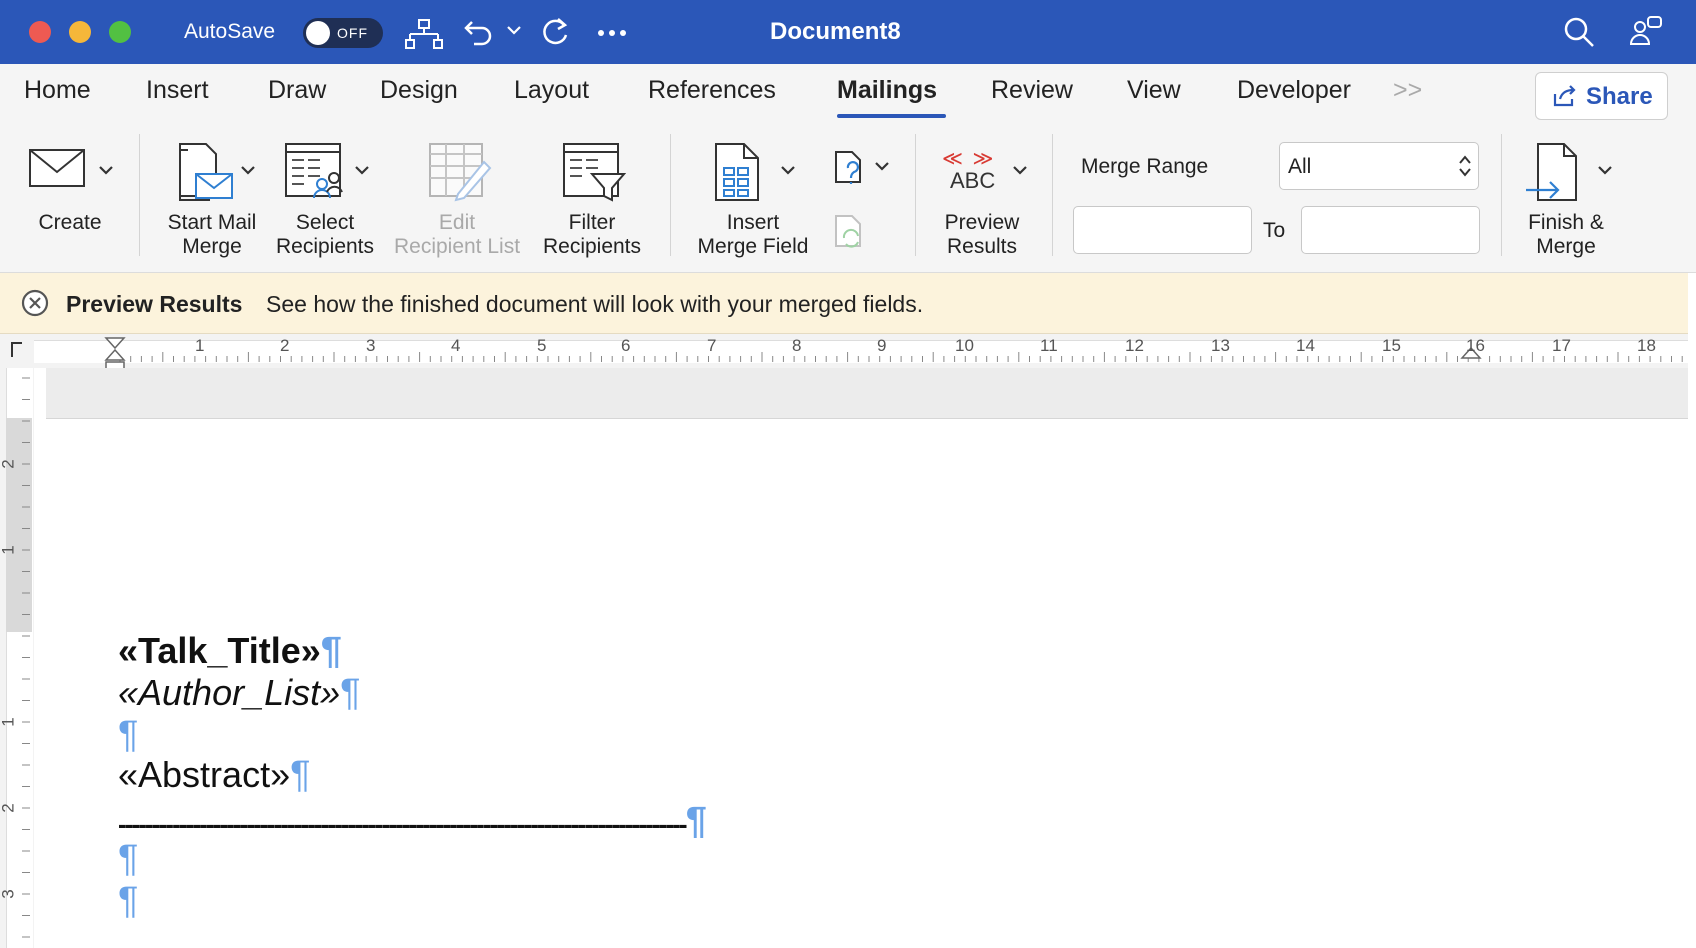  I want to click on tab-draw: Draw, so click(297, 90).